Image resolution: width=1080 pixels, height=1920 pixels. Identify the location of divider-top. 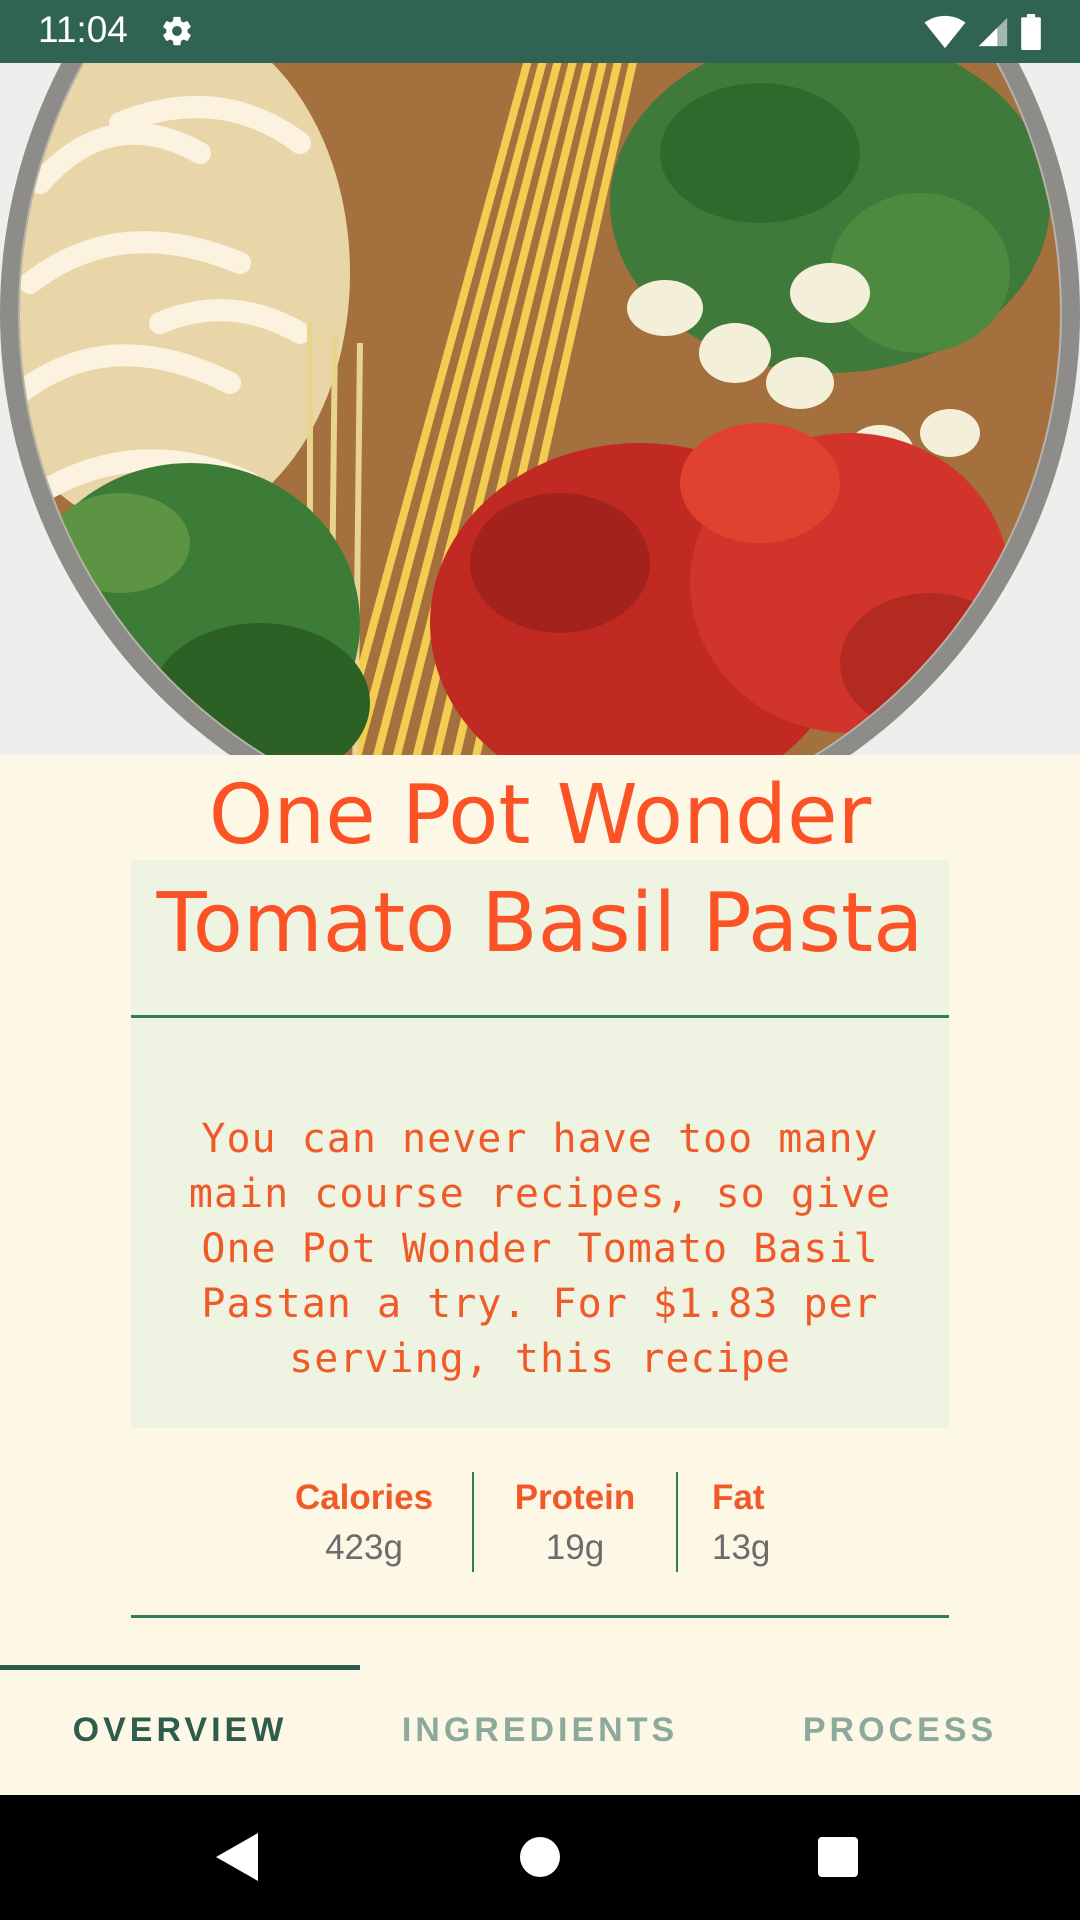
(540, 1016).